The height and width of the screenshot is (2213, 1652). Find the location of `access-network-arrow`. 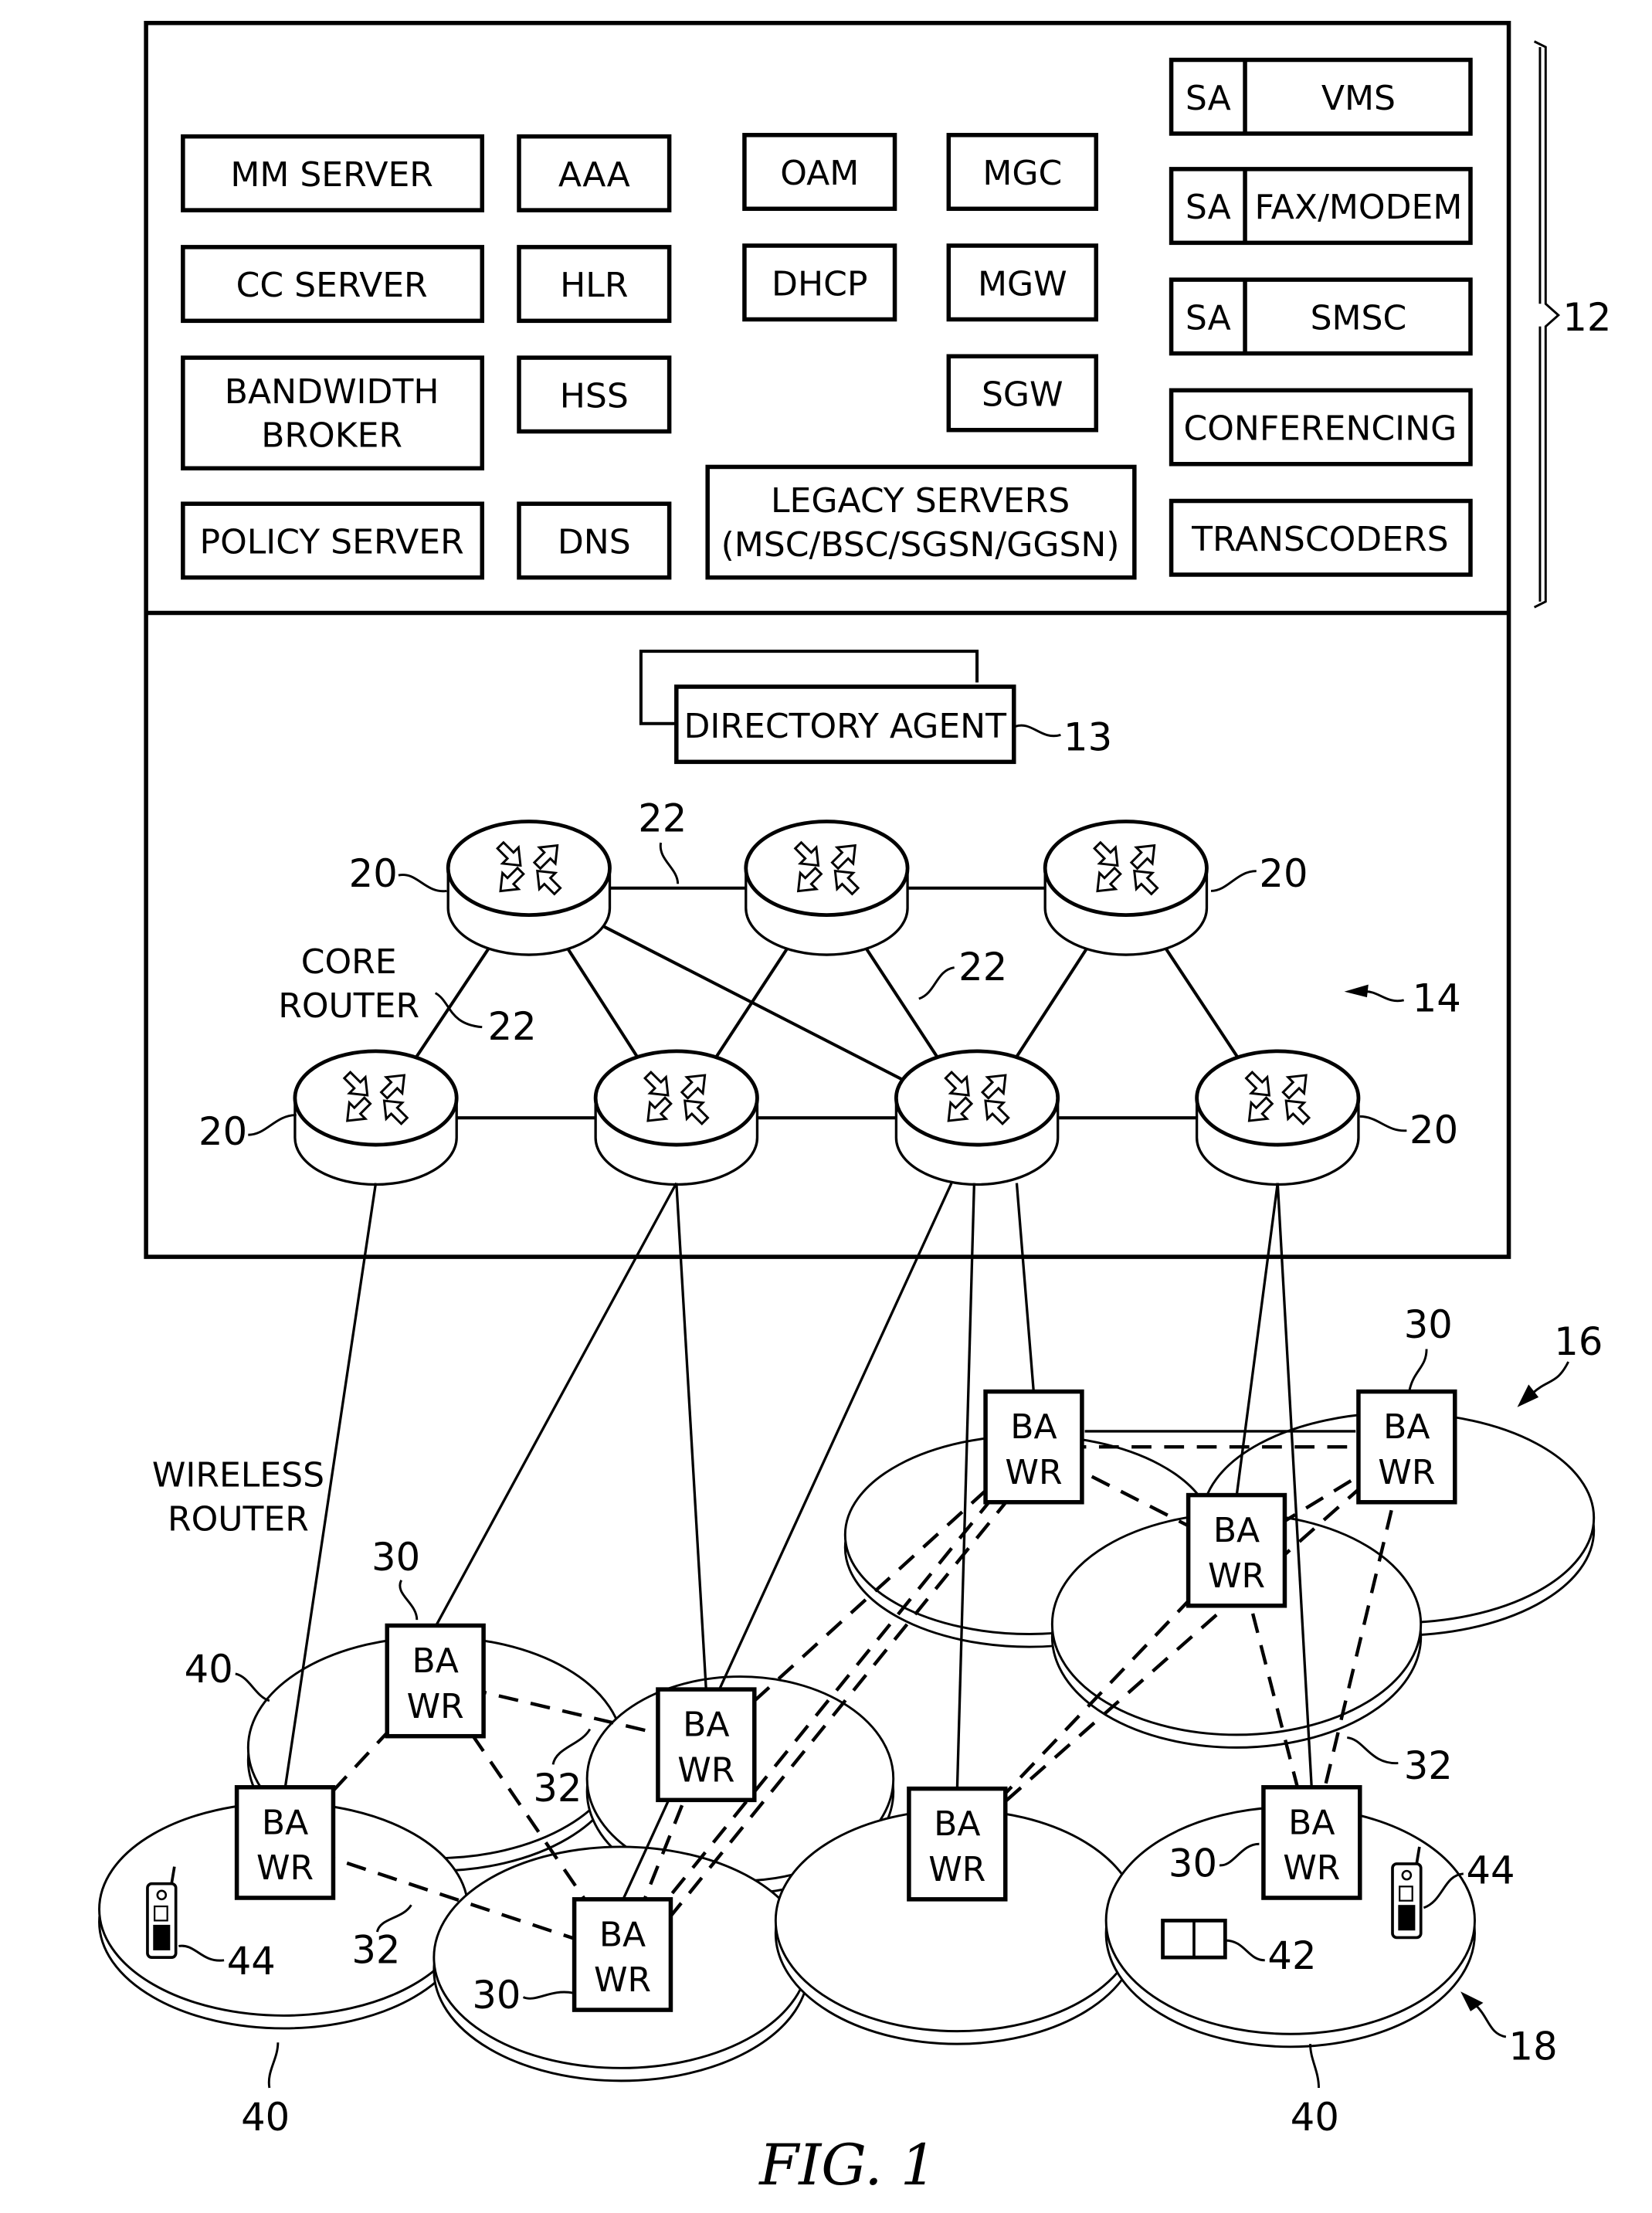

access-network-arrow is located at coordinates (1528, 1396).